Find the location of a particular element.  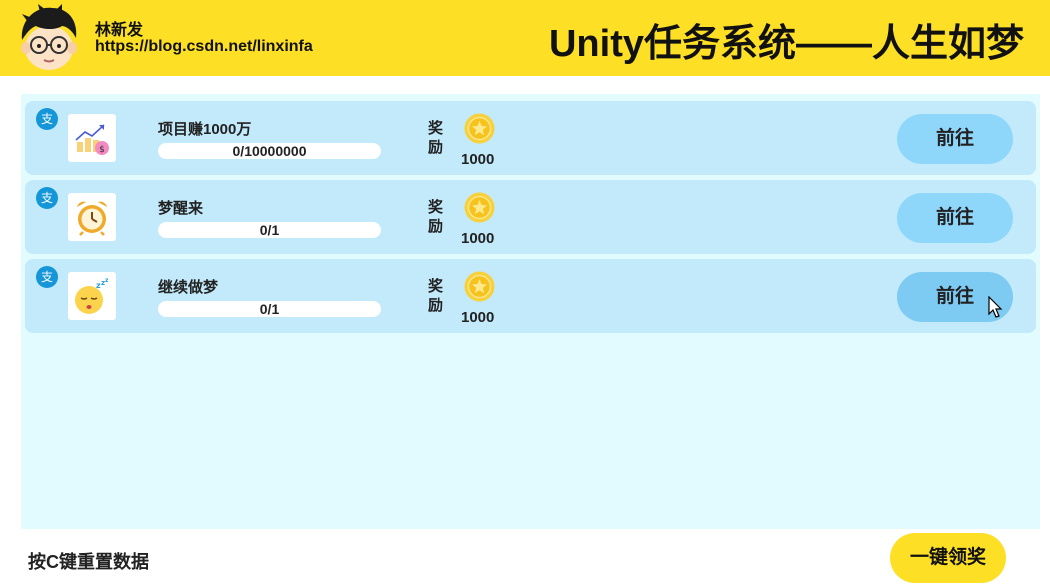

task-icon-box: z z z is located at coordinates (92, 296).